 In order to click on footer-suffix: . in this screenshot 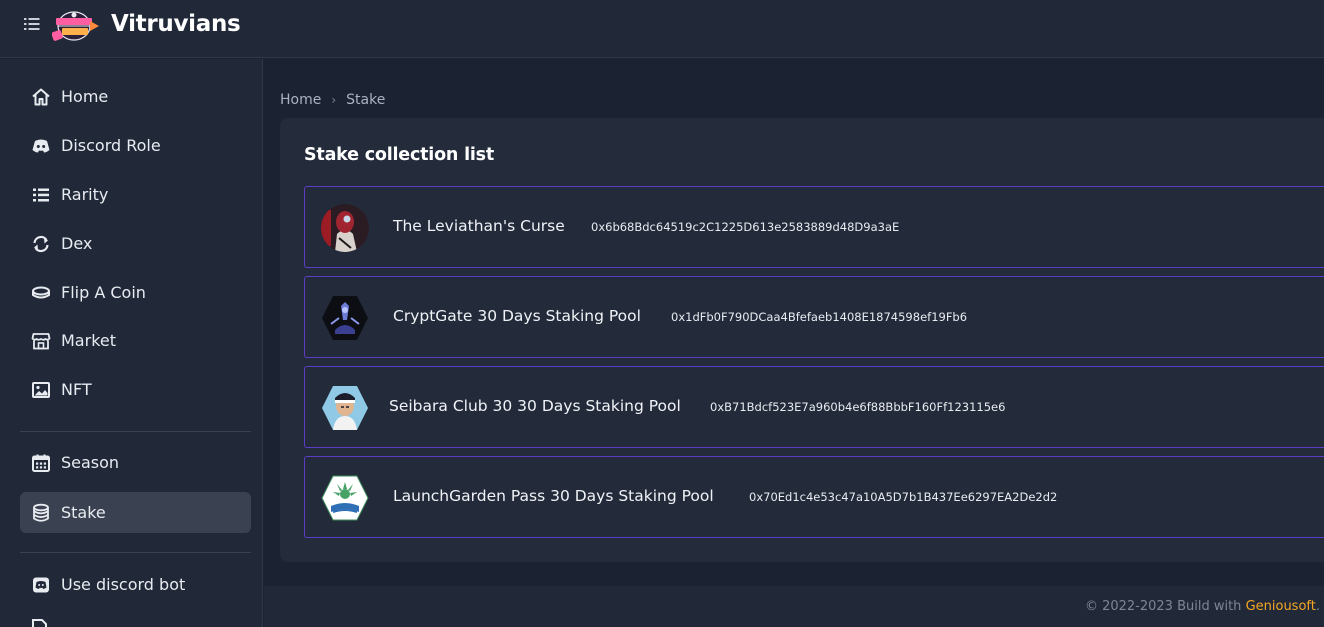, I will do `click(1317, 606)`.